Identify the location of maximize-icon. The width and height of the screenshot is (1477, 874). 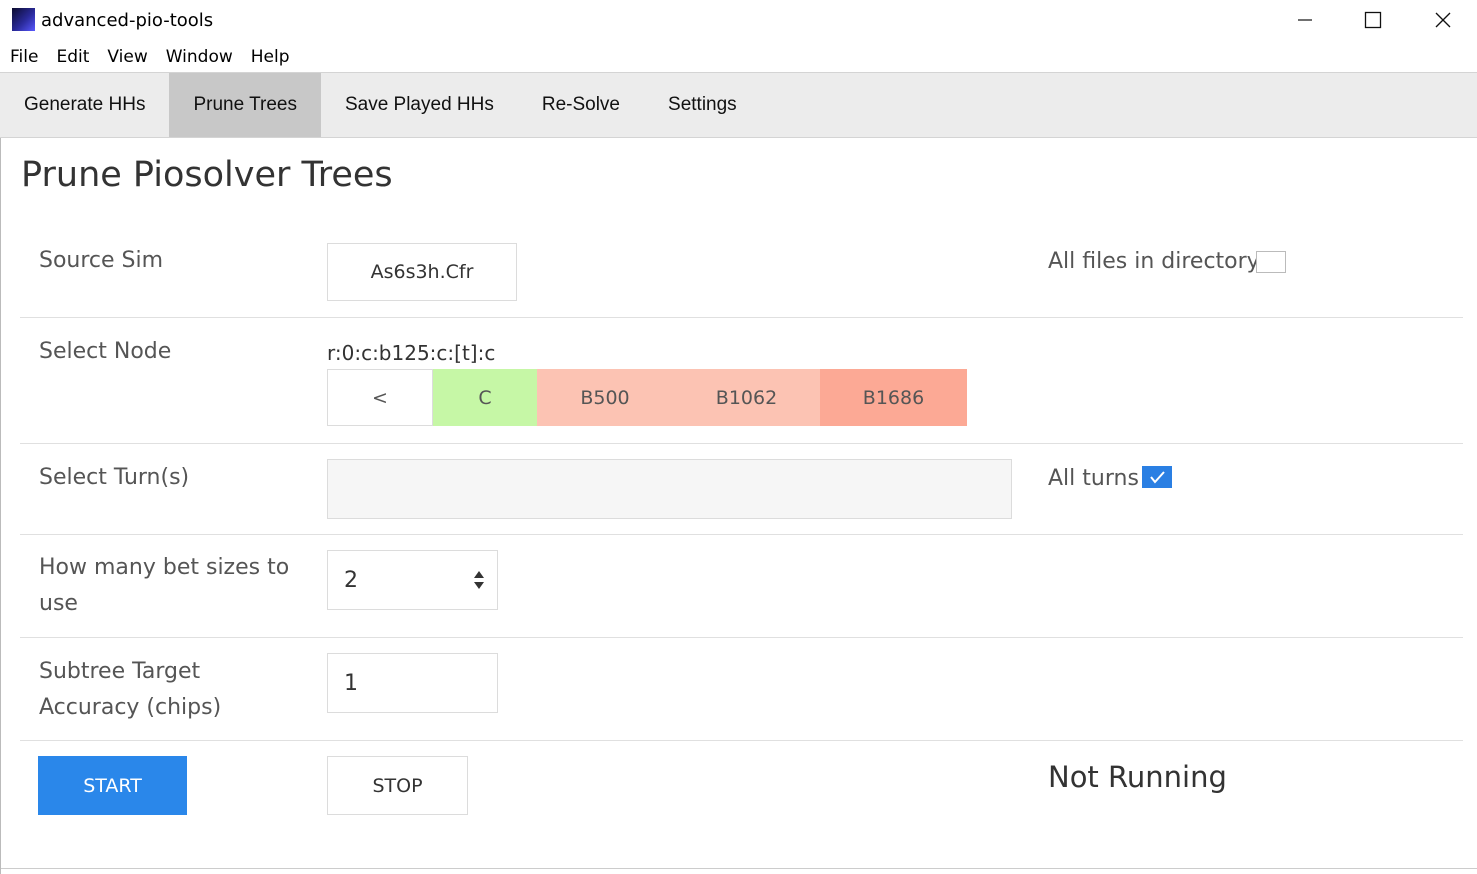
(1373, 20).